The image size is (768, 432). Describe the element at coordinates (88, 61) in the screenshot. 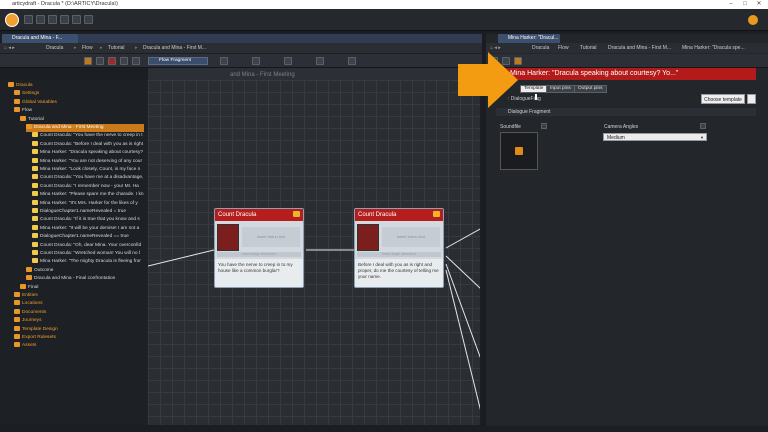

I see `link-icon` at that location.